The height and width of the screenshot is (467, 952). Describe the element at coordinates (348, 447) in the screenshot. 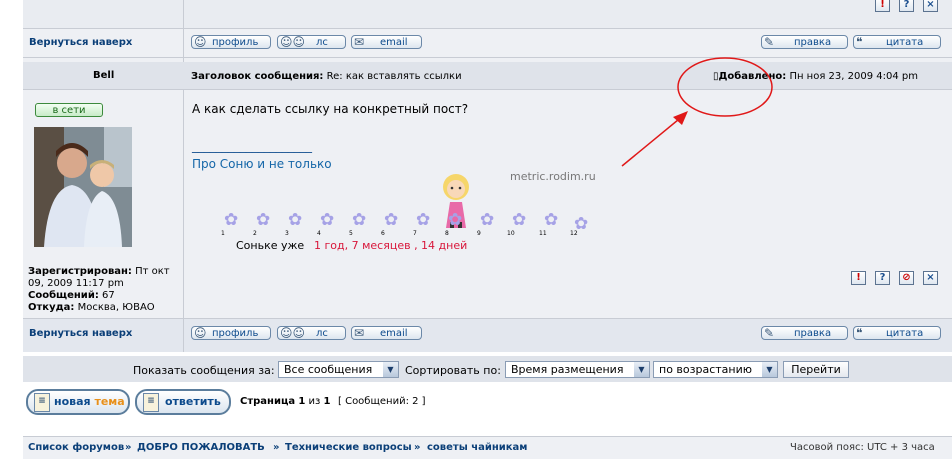

I see `breadcrumb-item: Технические вопросы` at that location.